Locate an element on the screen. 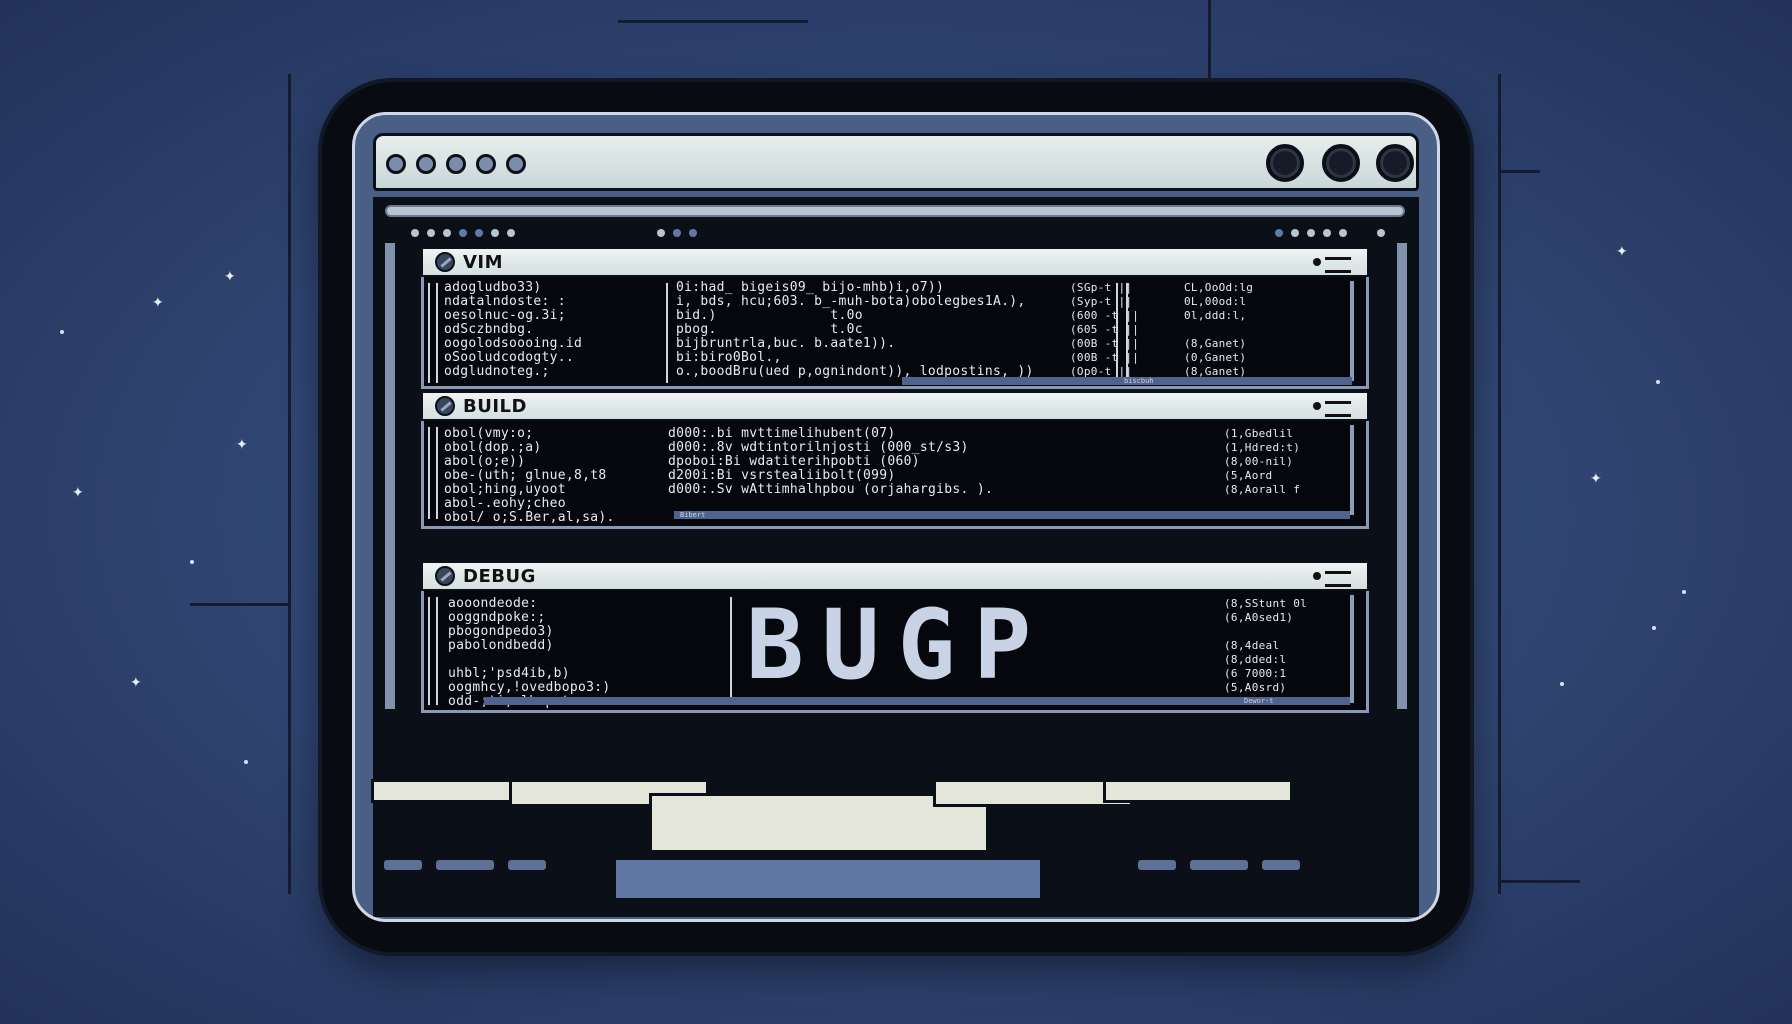  code-line: (1,Hdred:t) is located at coordinates (1262, 447).